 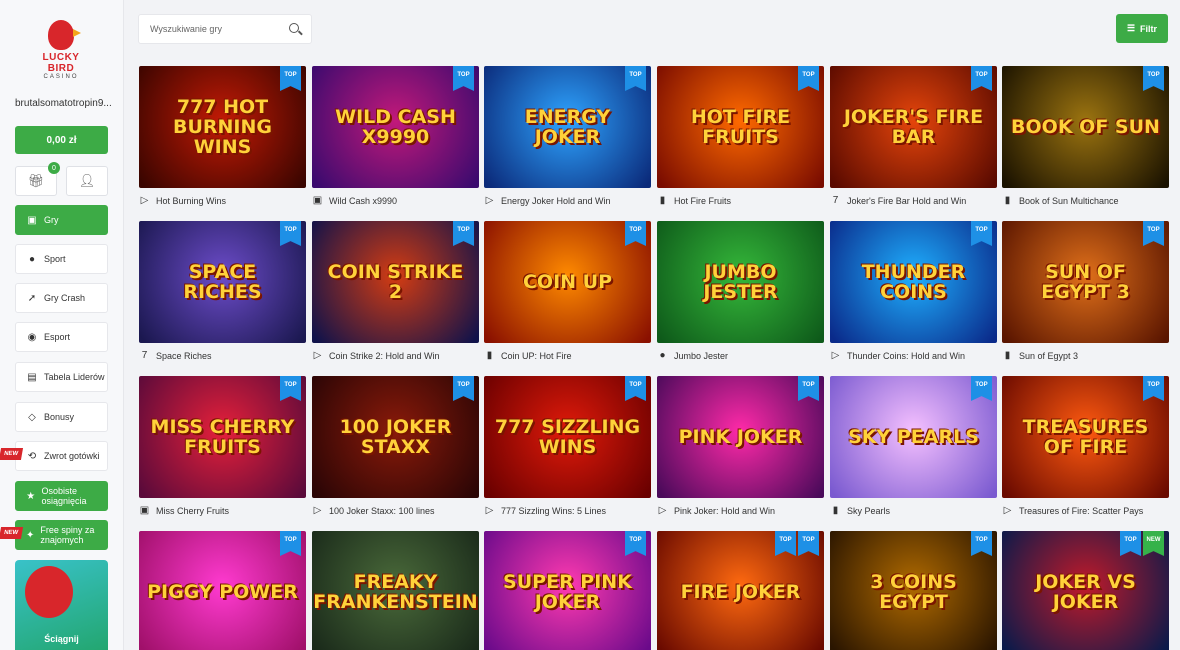 I want to click on nav-item-4: ▤ Tabela Liderów, so click(x=61, y=377).